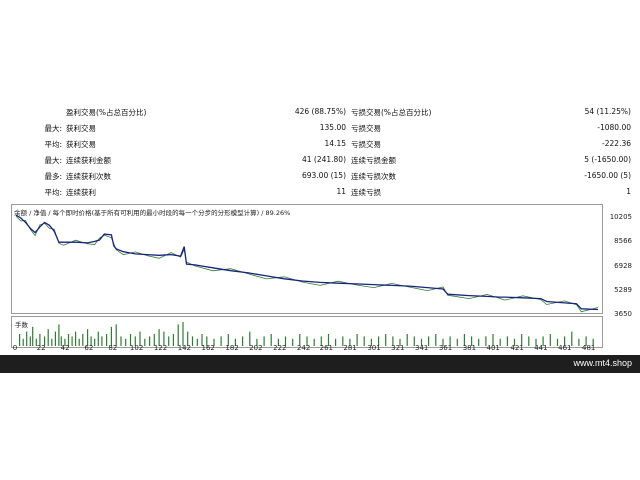 This screenshot has width=640, height=480. Describe the element at coordinates (373, 176) in the screenshot. I see `stats-row-label-right: 连续亏损次数` at that location.